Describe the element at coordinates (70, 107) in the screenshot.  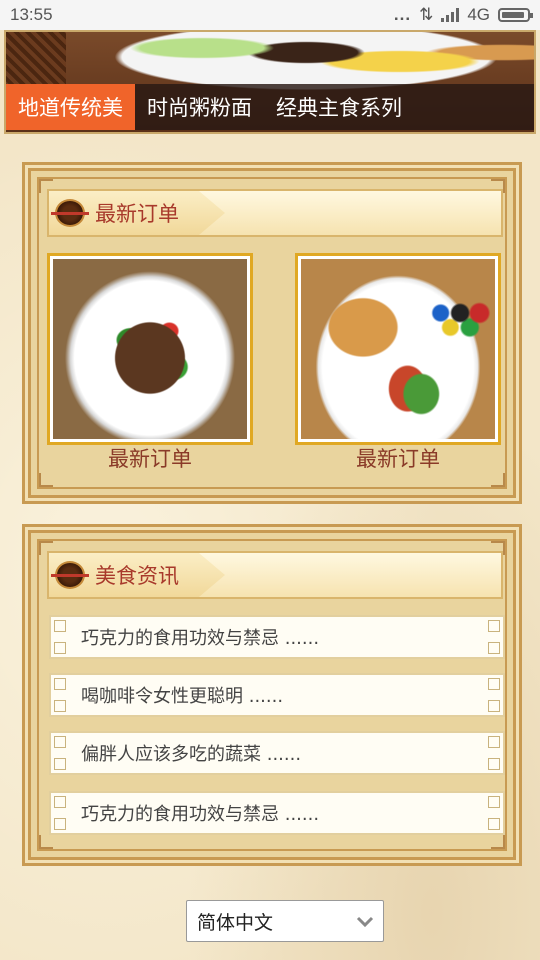
I see `tab-traditional: 地道传统美` at that location.